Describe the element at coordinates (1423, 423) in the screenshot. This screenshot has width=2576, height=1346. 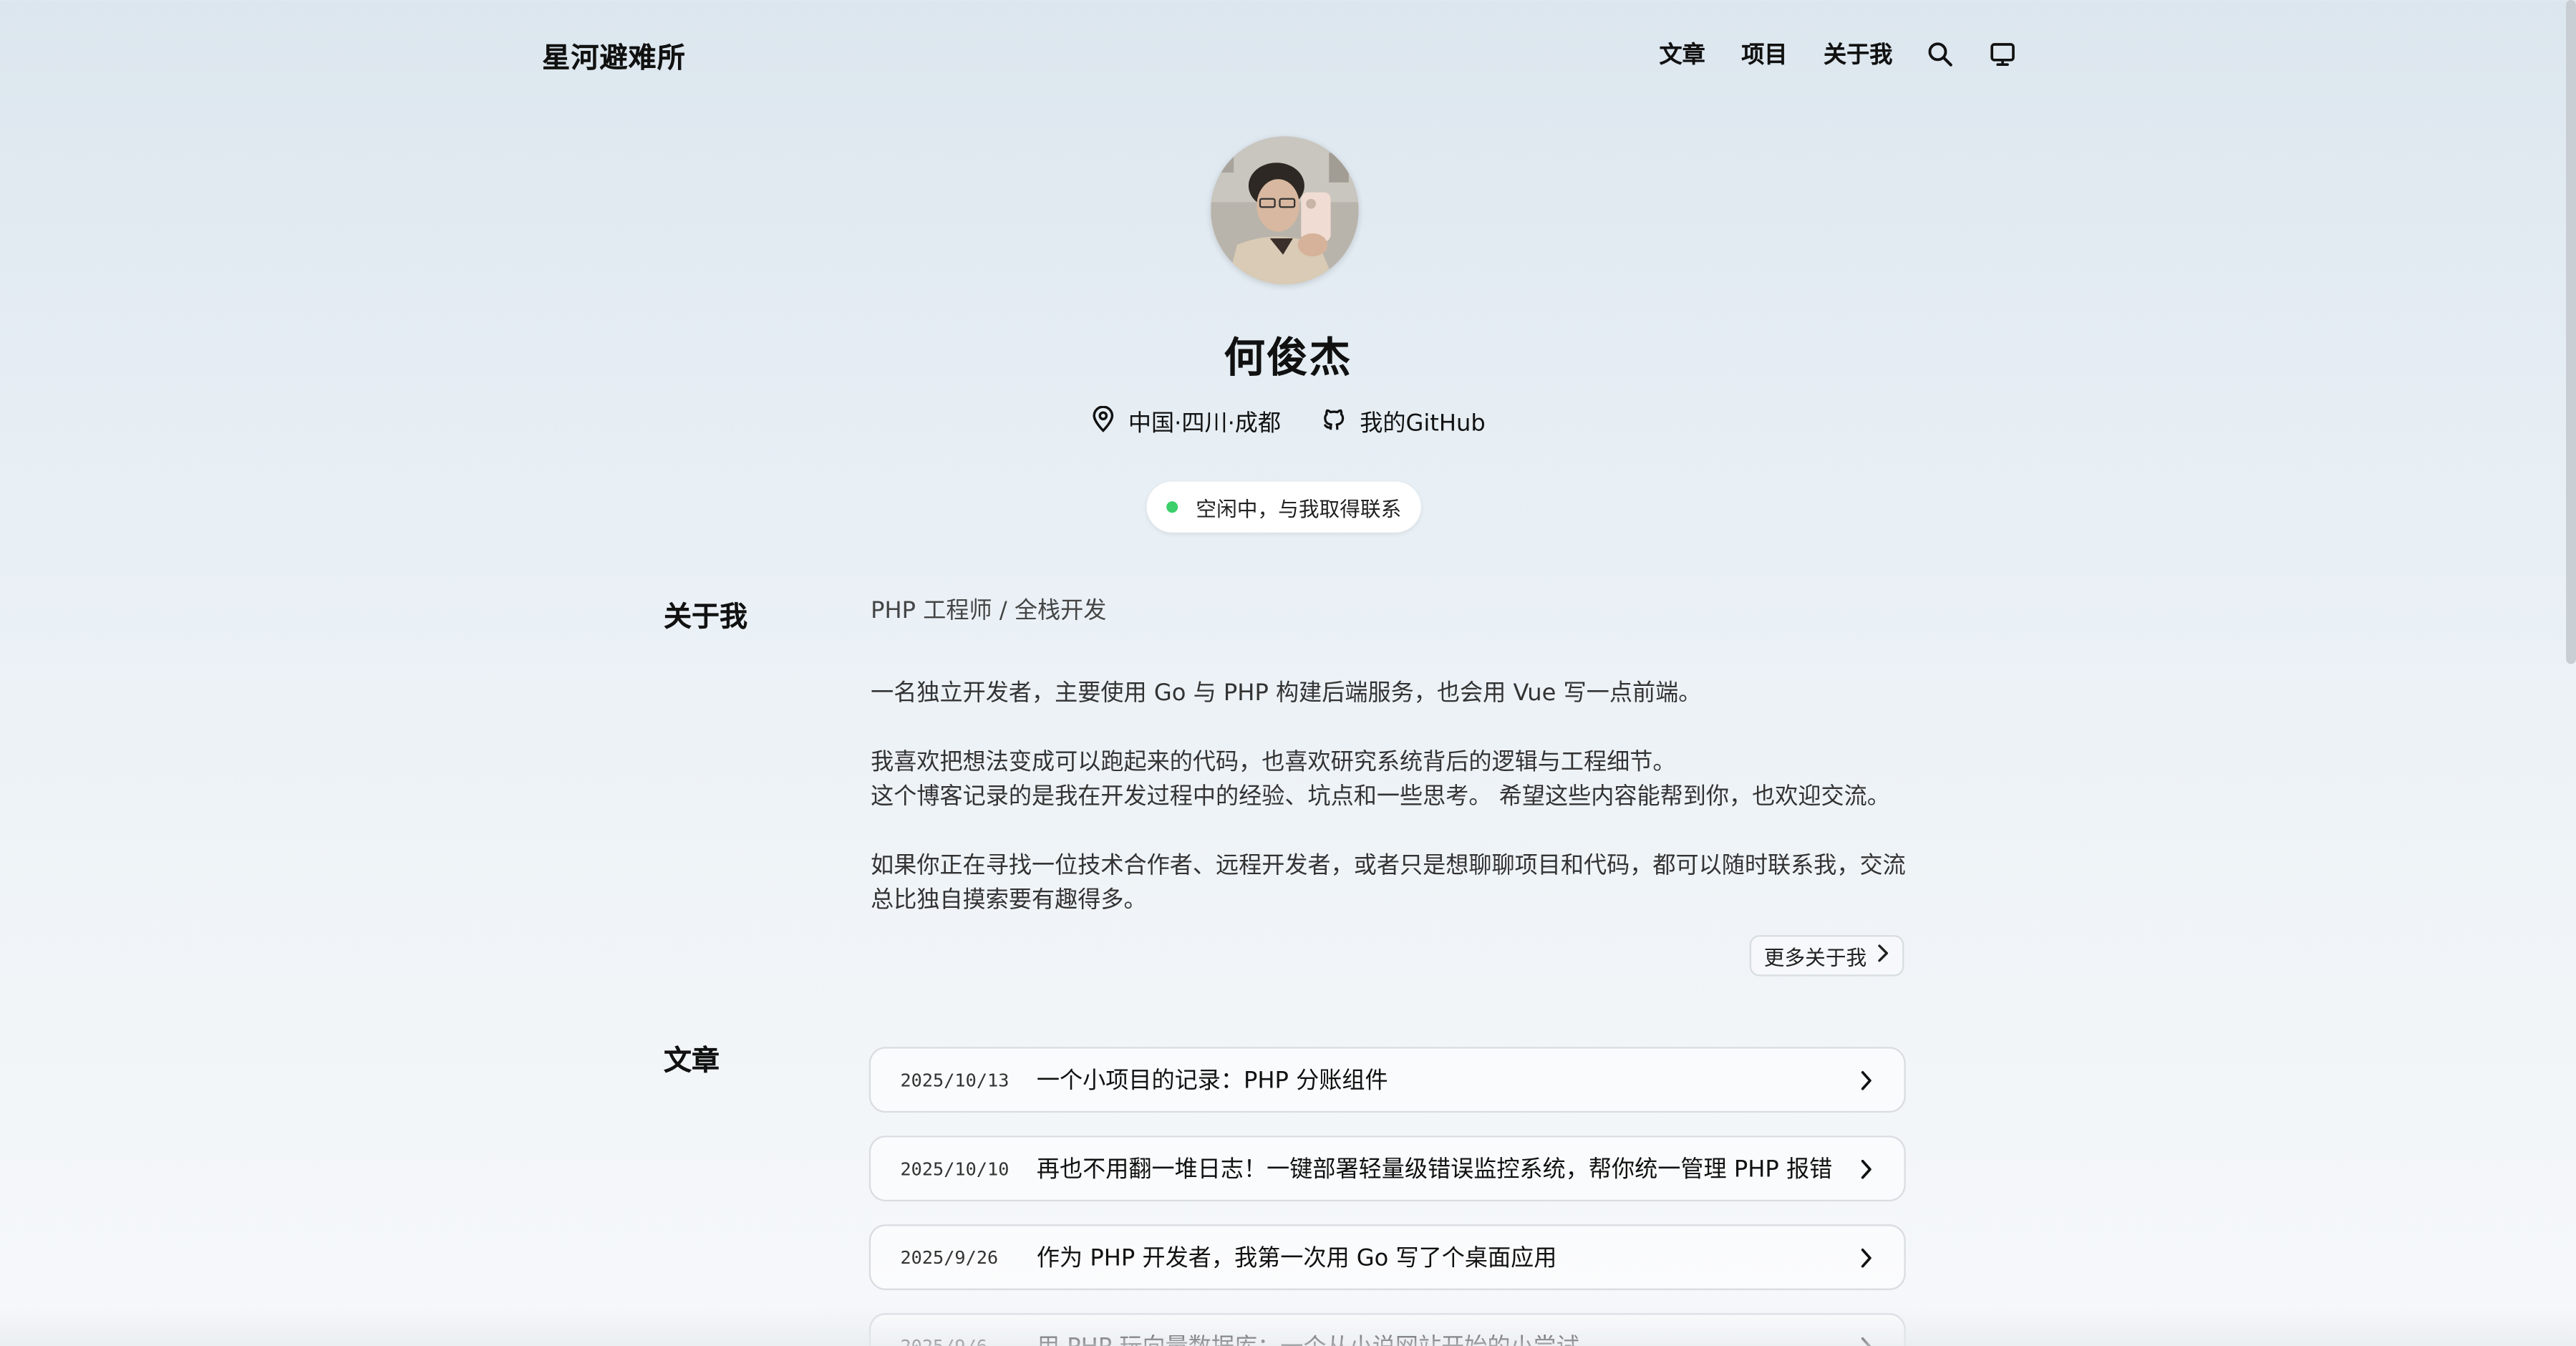
I see `github-text: 我的GitHub` at that location.